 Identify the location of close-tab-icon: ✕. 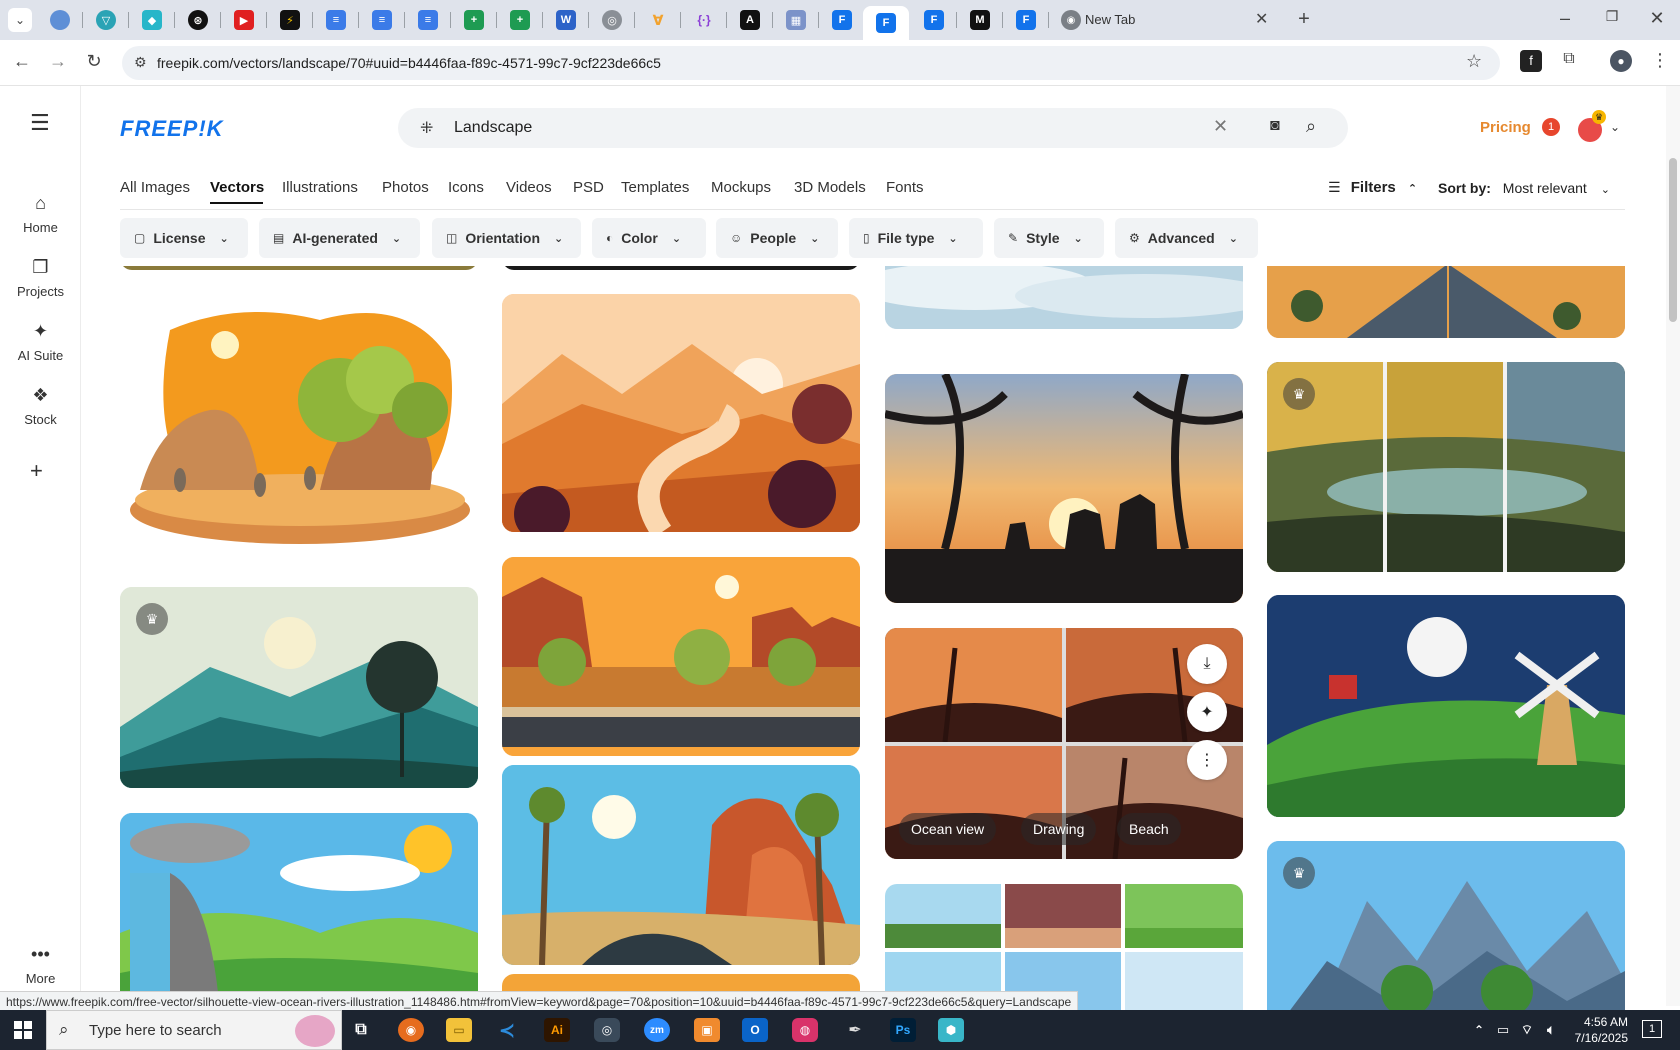
(1261, 19).